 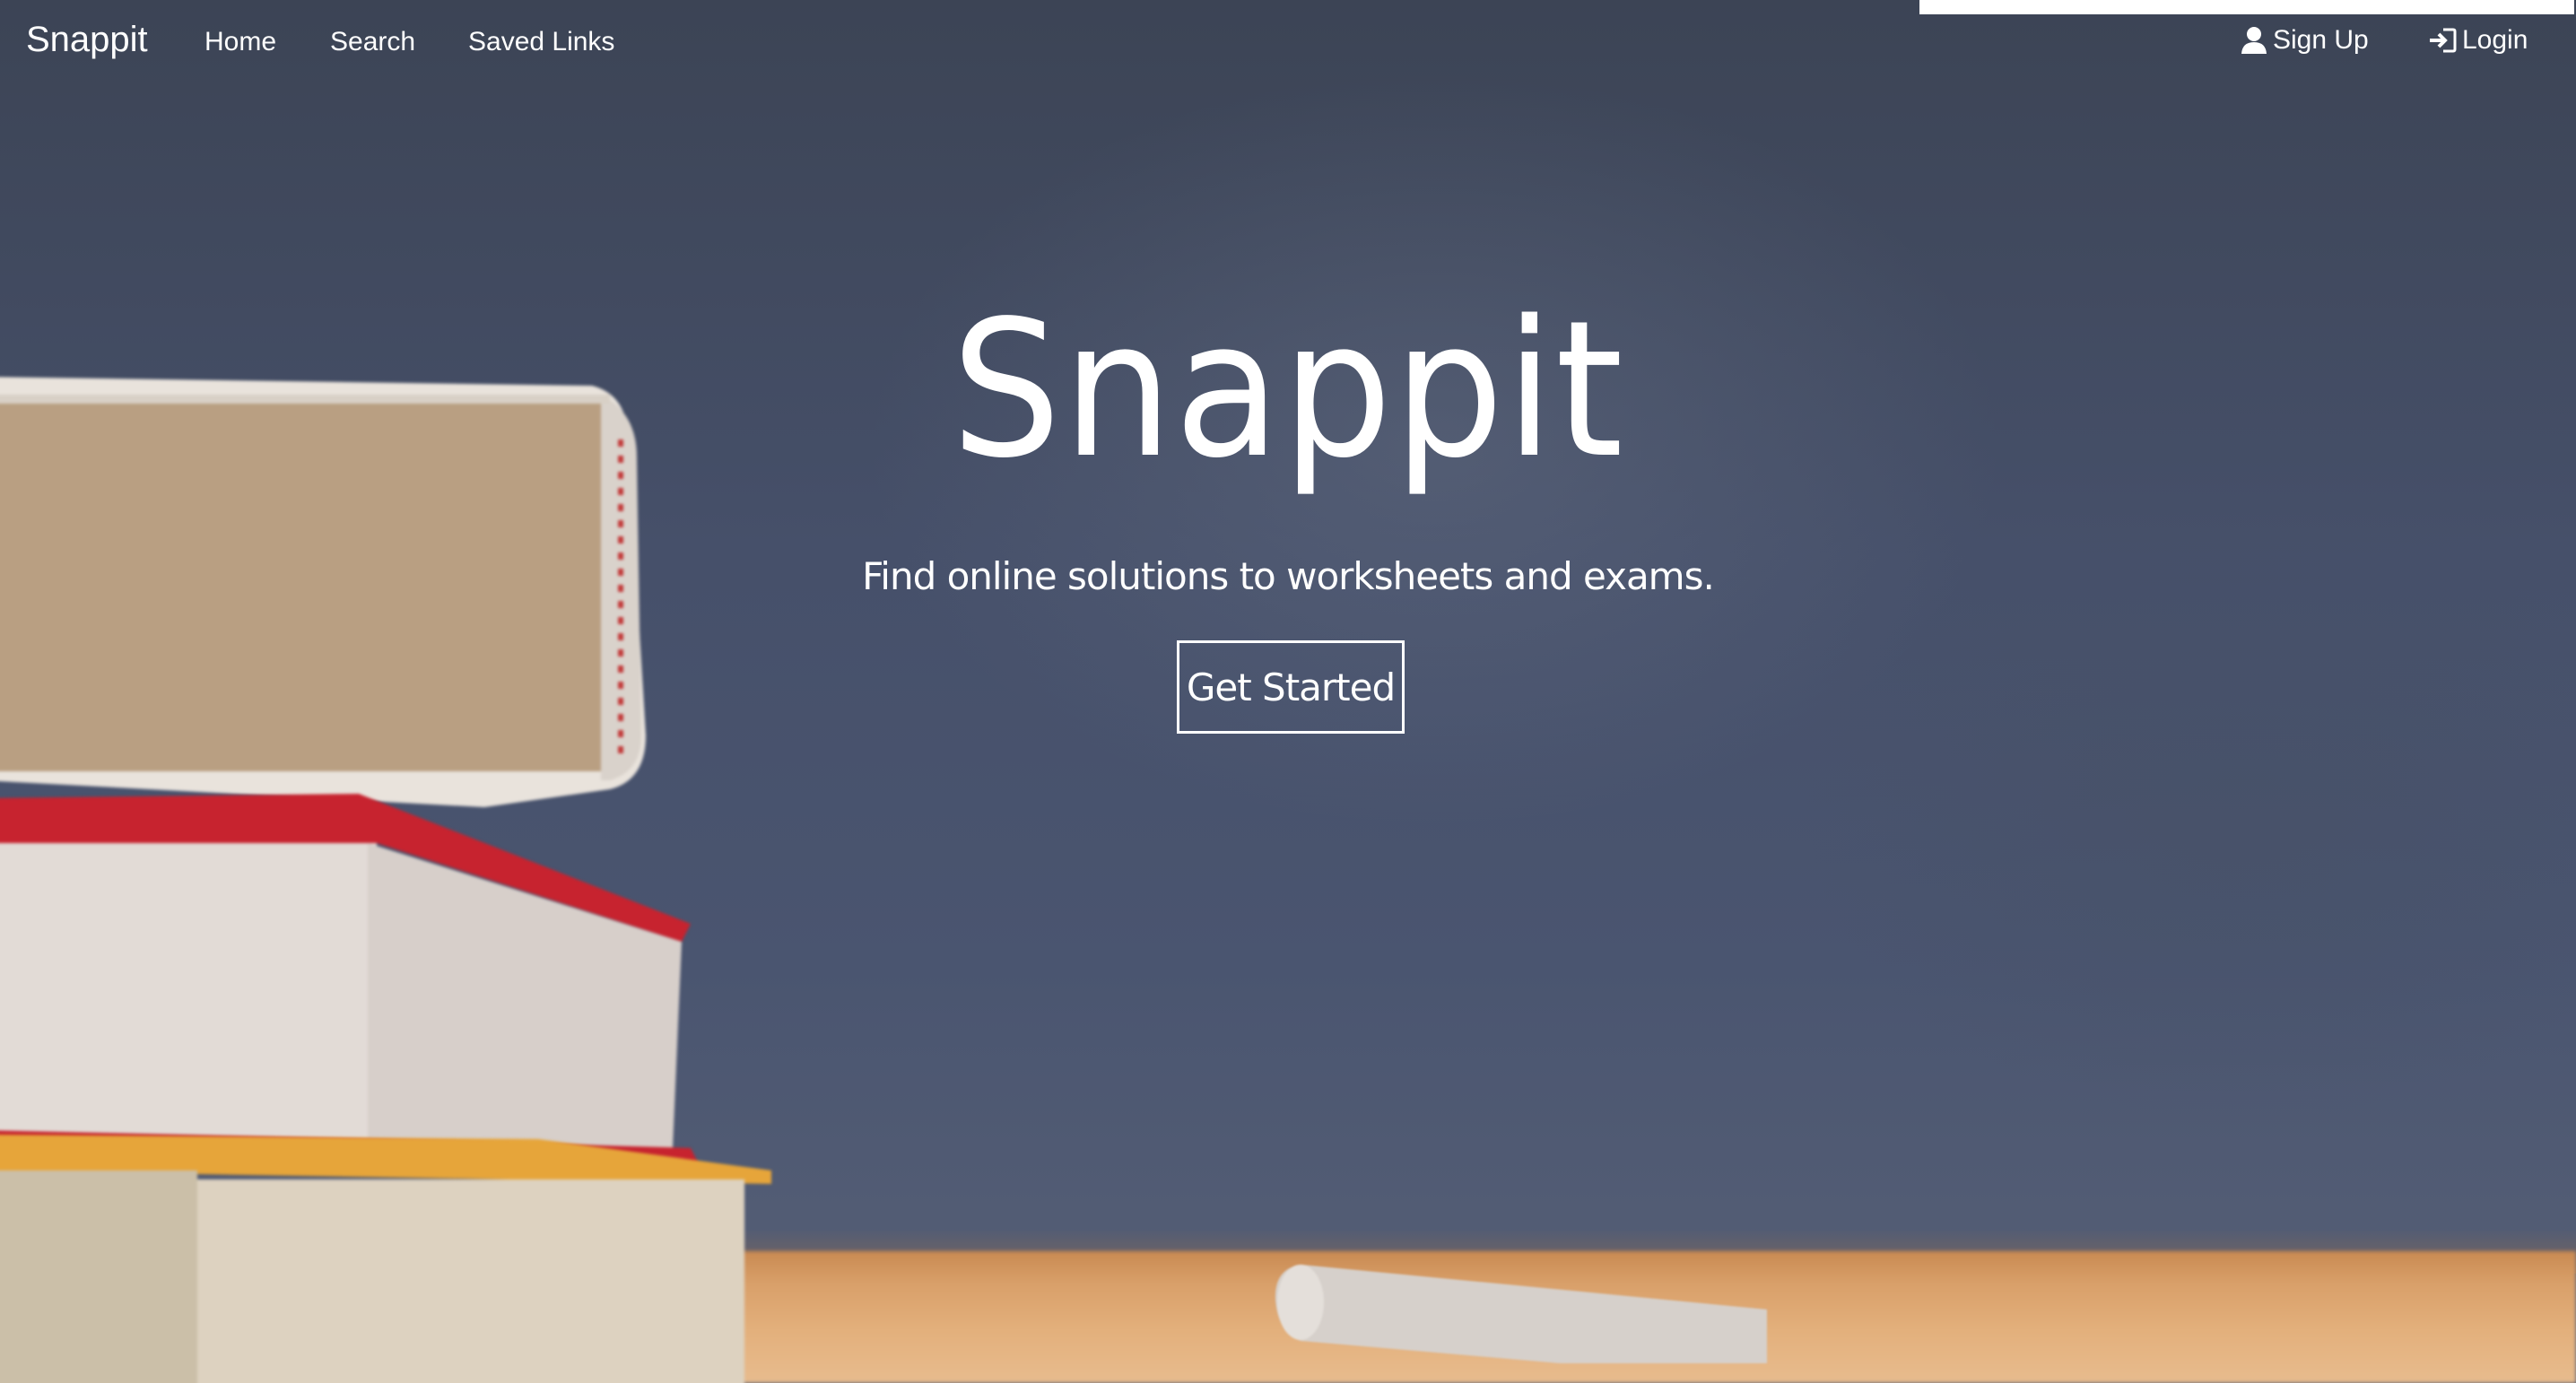 What do you see at coordinates (385, 1259) in the screenshot?
I see `bottom-book-image` at bounding box center [385, 1259].